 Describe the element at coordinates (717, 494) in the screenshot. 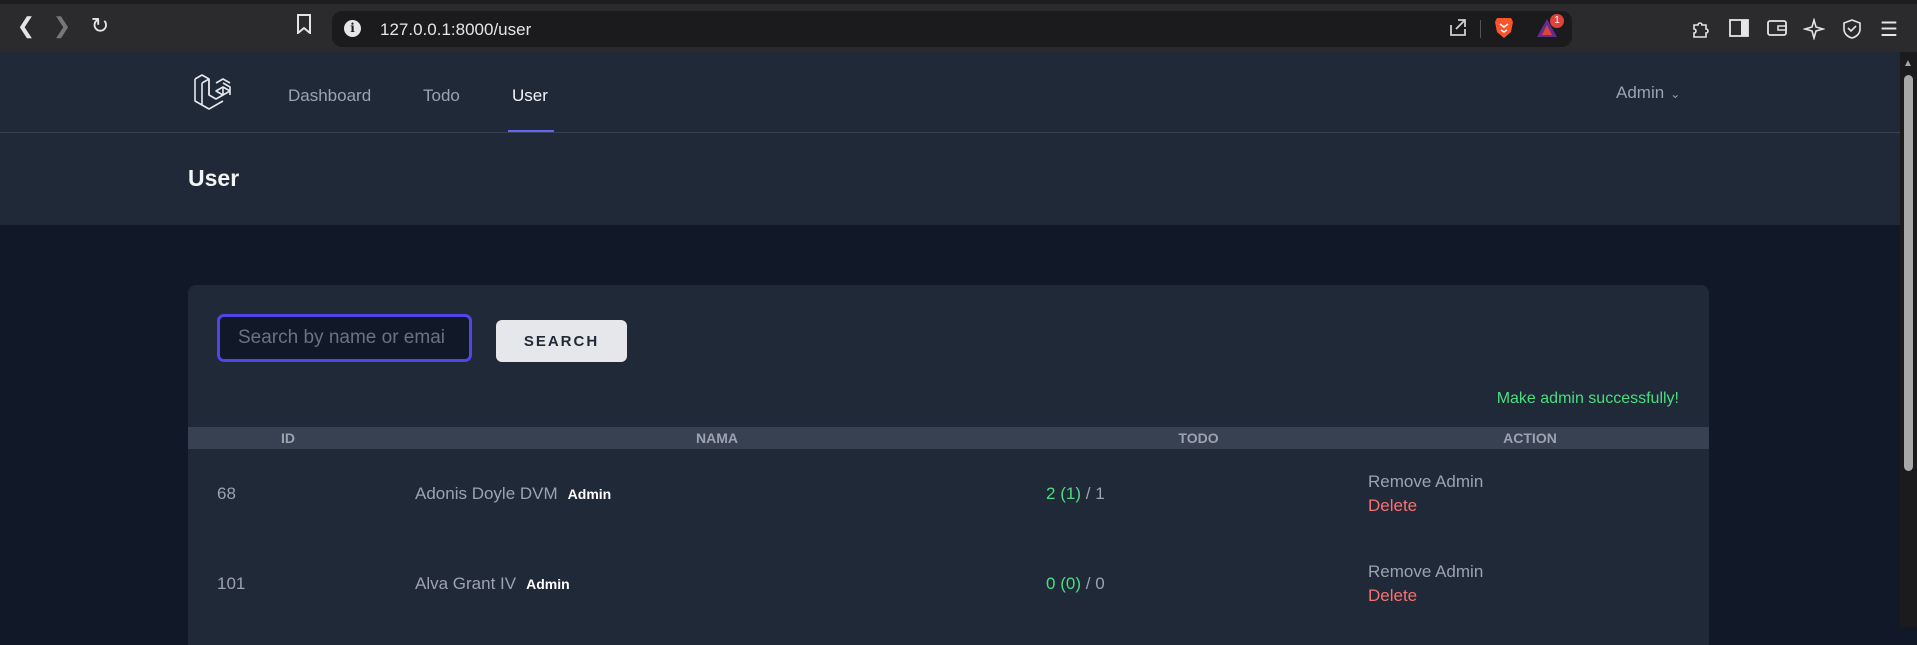

I see `cell-name: Adonis Doyle DVM Admin` at that location.